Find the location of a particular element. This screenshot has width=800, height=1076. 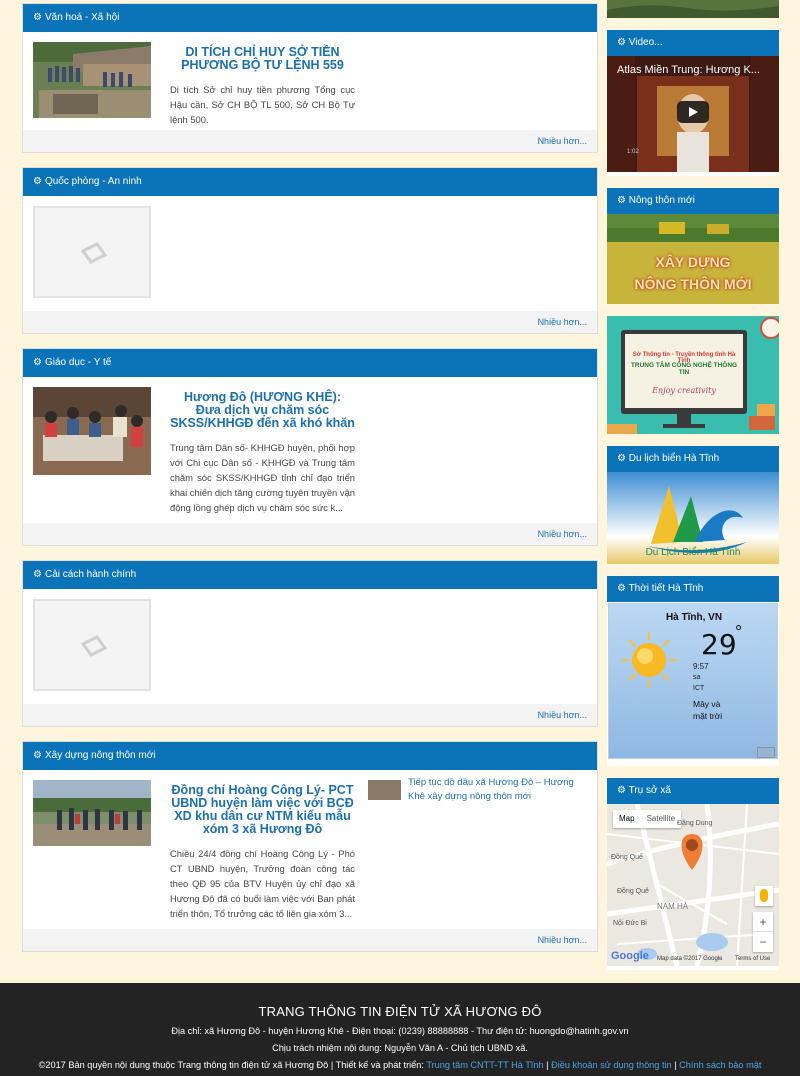

ntm-widget: ⚙ Nông thôn mới XÂY DỰNG NÔNG THÔN MỚI is located at coordinates (693, 246).